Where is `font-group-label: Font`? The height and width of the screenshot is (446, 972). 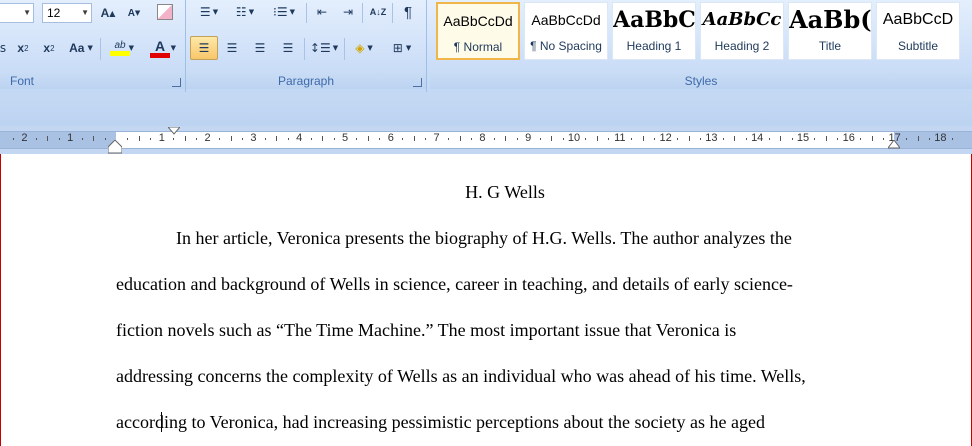 font-group-label: Font is located at coordinates (92, 81).